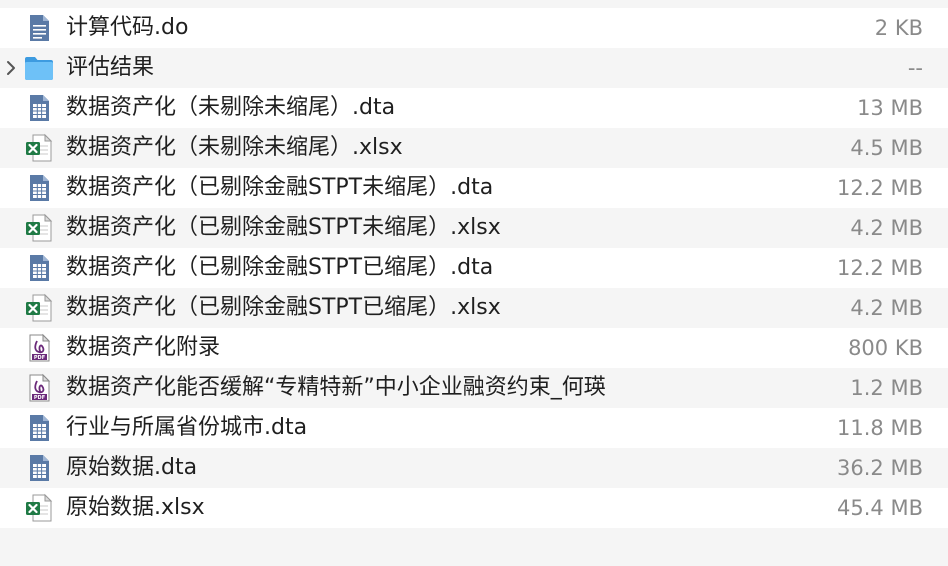 The width and height of the screenshot is (948, 566). What do you see at coordinates (880, 508) in the screenshot?
I see `file-size: 45.4 MB` at bounding box center [880, 508].